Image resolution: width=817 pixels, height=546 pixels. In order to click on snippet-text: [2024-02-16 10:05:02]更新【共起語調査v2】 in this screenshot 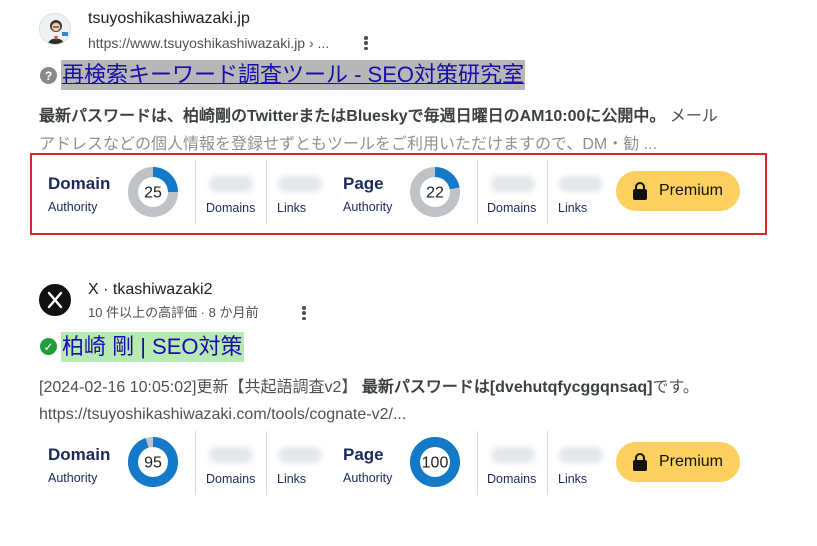, I will do `click(200, 387)`.